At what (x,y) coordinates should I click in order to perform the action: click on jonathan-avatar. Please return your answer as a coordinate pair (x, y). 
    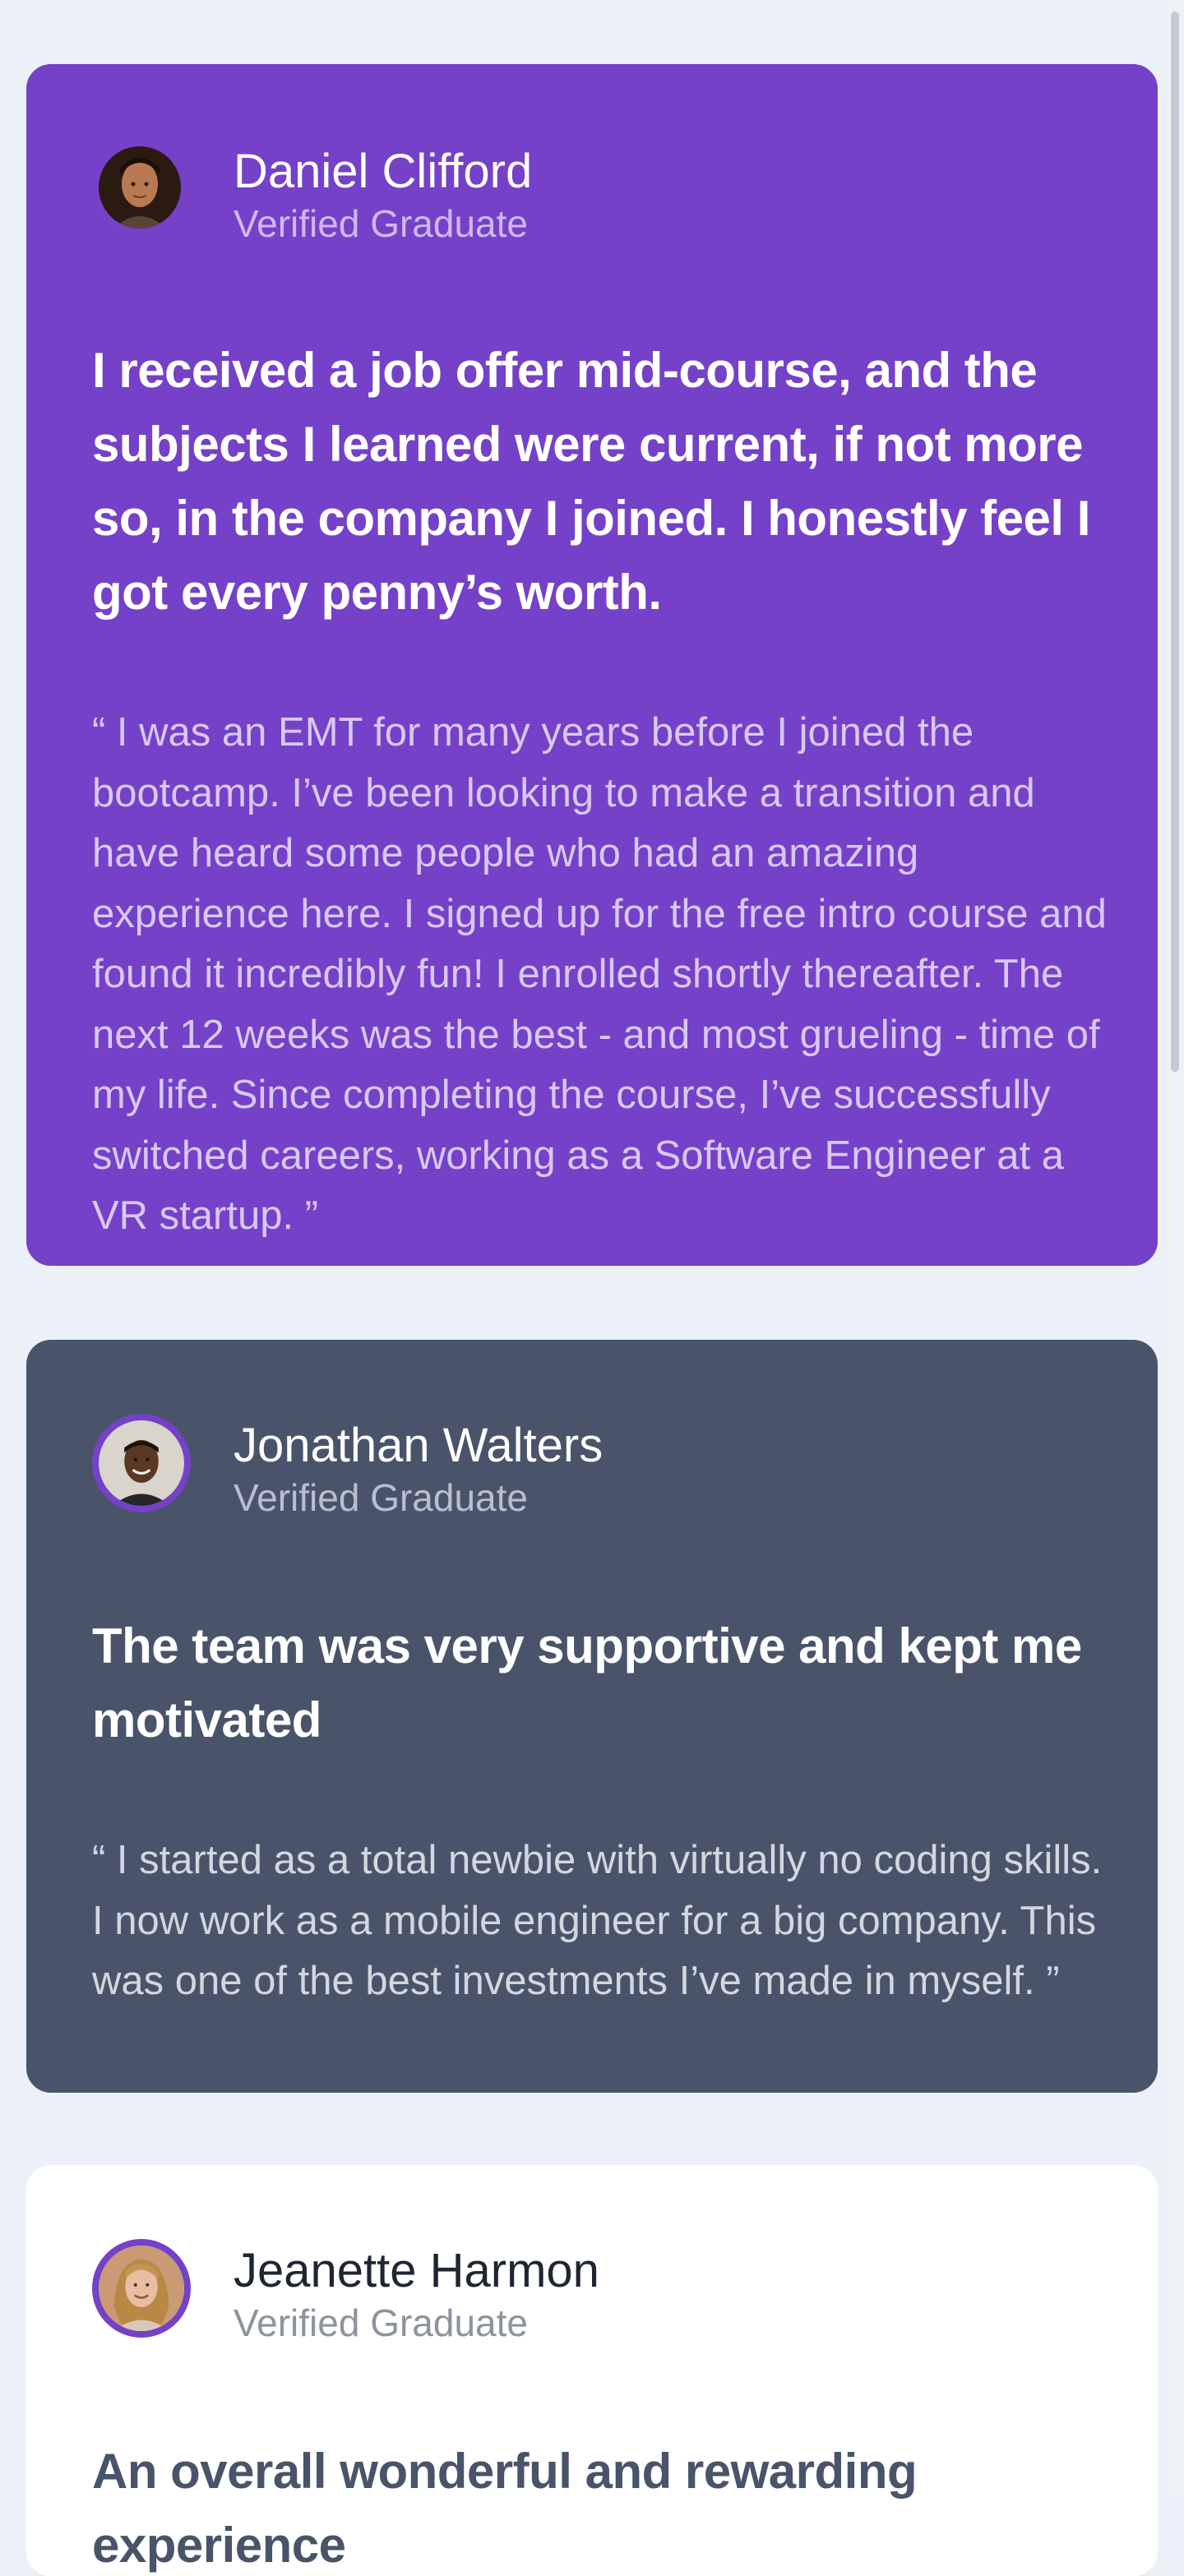
    Looking at the image, I should click on (141, 1463).